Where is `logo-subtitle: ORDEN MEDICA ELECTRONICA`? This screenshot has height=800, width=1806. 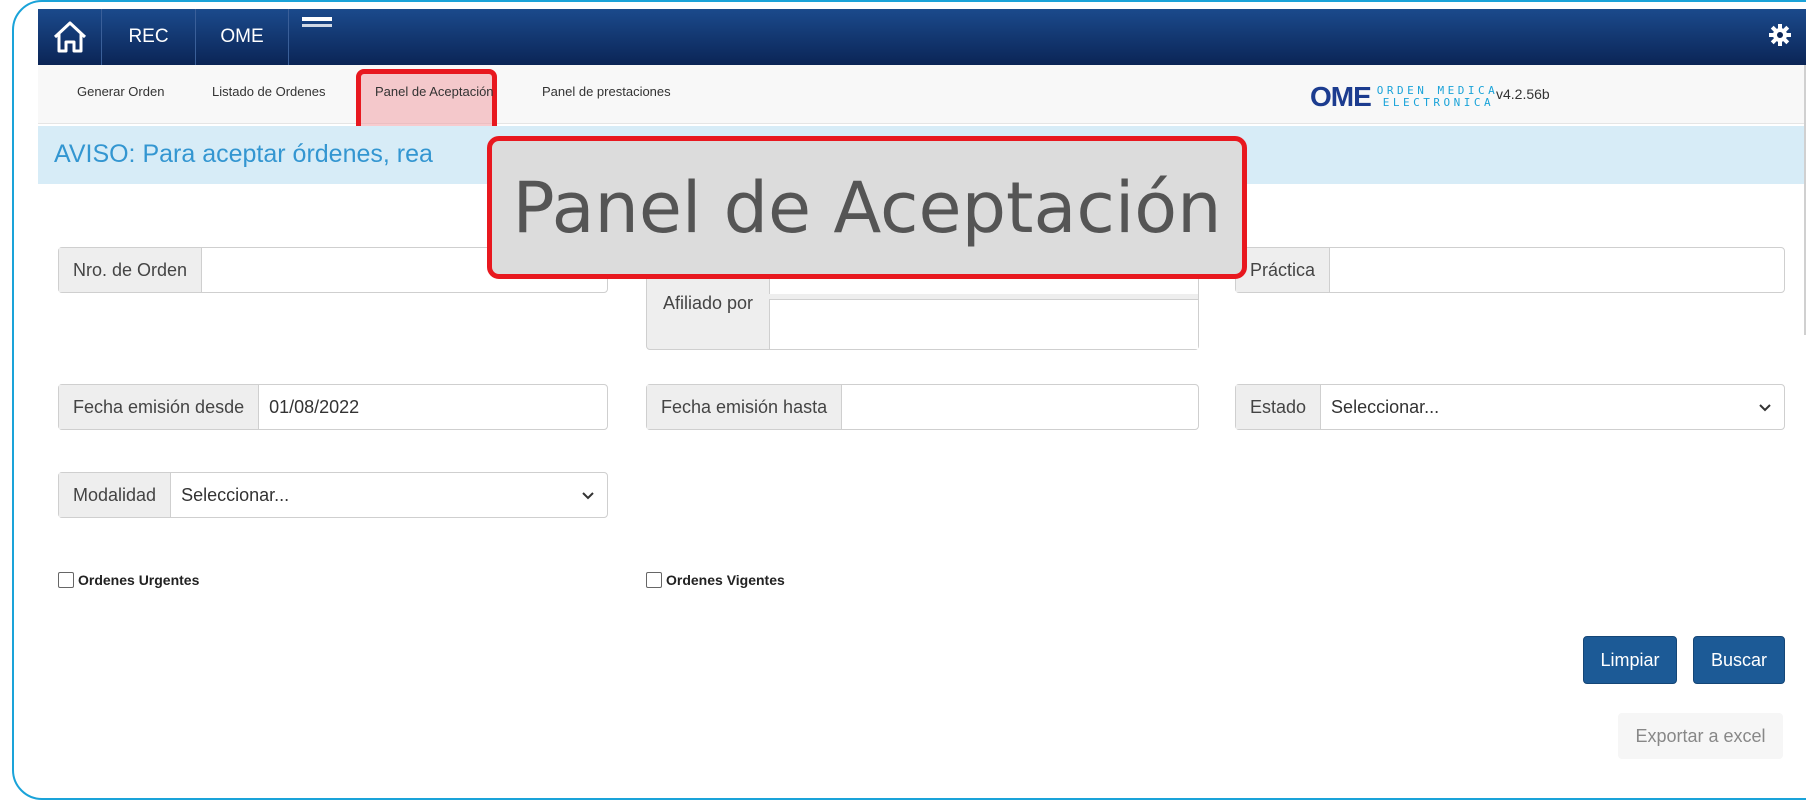
logo-subtitle: ORDEN MEDICA ELECTRONICA is located at coordinates (1437, 97).